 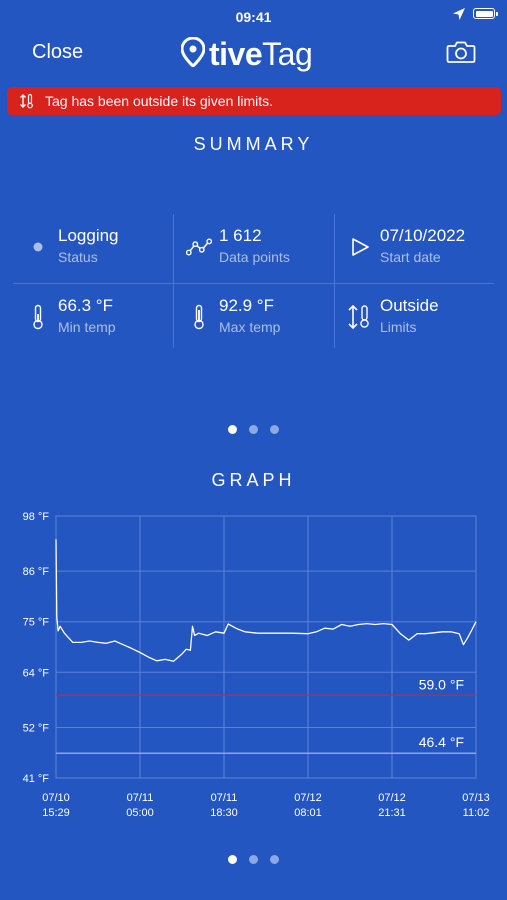 What do you see at coordinates (360, 317) in the screenshot?
I see `limits-arrows-icon` at bounding box center [360, 317].